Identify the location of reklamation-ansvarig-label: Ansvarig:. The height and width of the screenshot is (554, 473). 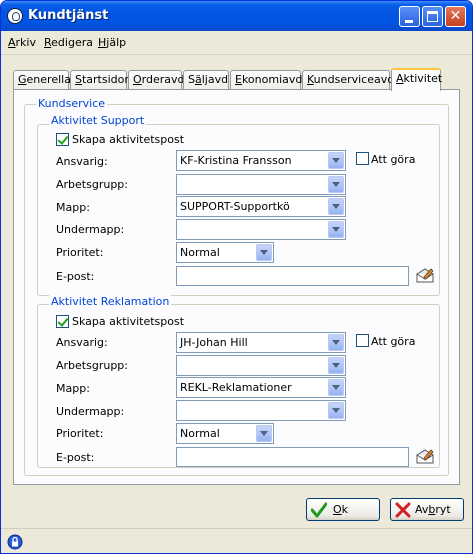
(82, 342).